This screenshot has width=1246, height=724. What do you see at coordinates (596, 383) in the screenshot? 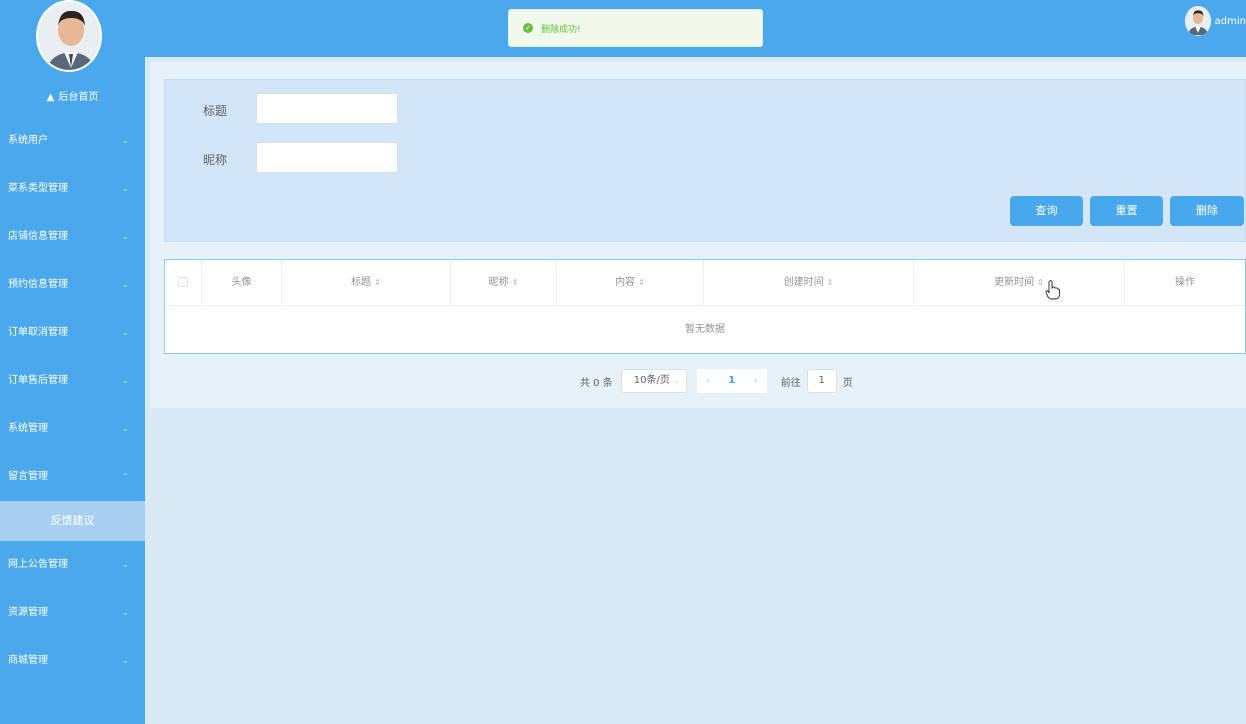
I see `total-count: 共 0 条` at bounding box center [596, 383].